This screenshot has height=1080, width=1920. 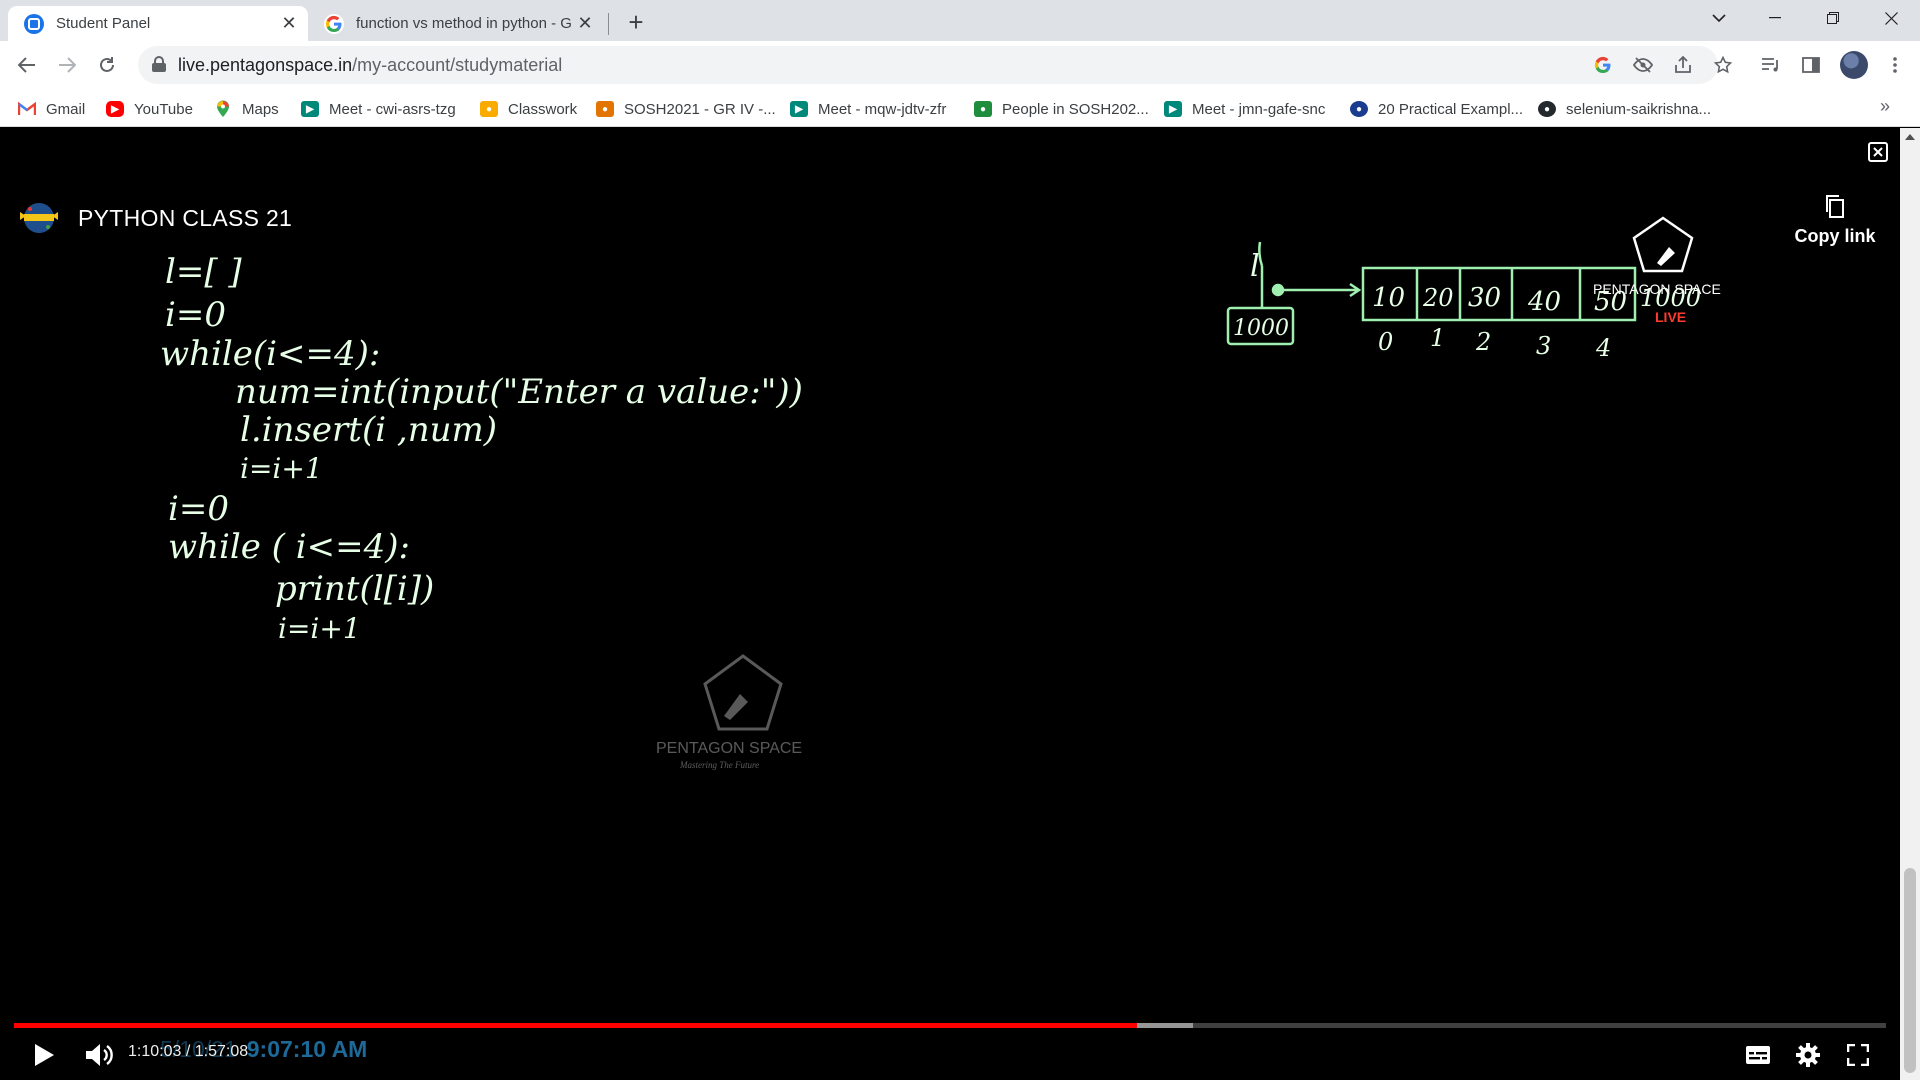 I want to click on eye-off-icon, so click(x=1643, y=65).